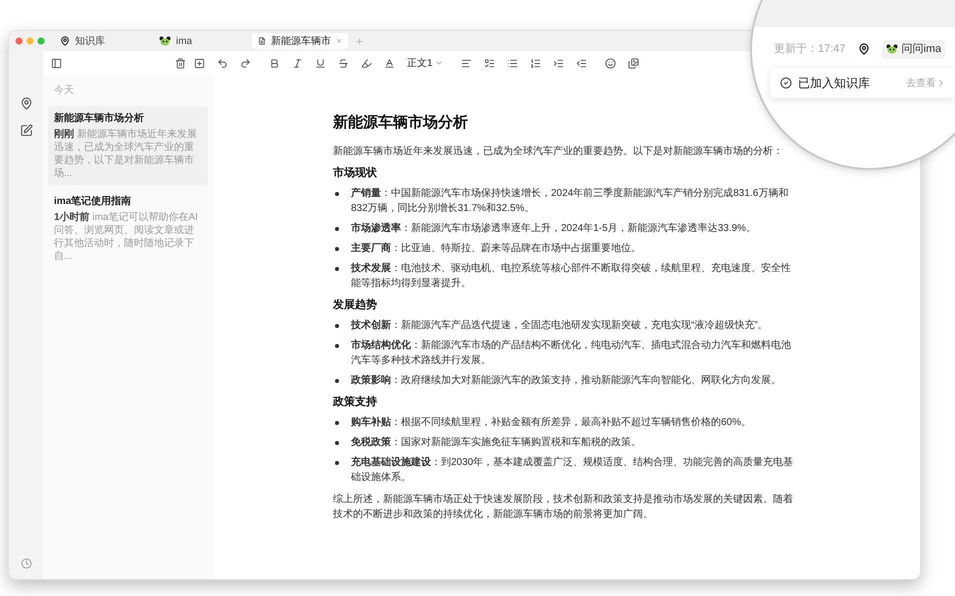  Describe the element at coordinates (496, 443) in the screenshot. I see `bullet-text: 免税政策：国家对新能源车实施免征车辆购置税和车船税的政策。` at that location.